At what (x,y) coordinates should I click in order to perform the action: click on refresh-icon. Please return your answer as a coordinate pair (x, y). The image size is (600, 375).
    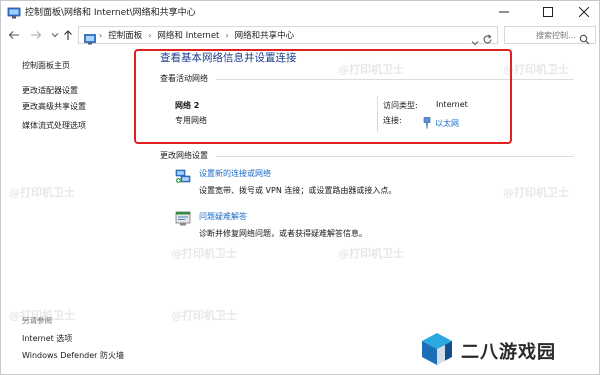
    Looking at the image, I should click on (487, 39).